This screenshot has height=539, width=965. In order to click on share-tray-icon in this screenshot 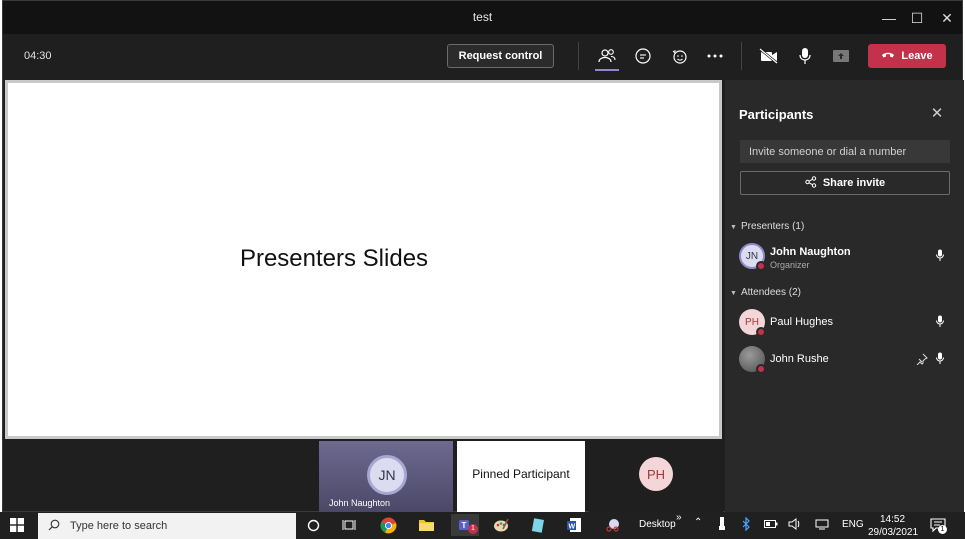, I will do `click(841, 56)`.